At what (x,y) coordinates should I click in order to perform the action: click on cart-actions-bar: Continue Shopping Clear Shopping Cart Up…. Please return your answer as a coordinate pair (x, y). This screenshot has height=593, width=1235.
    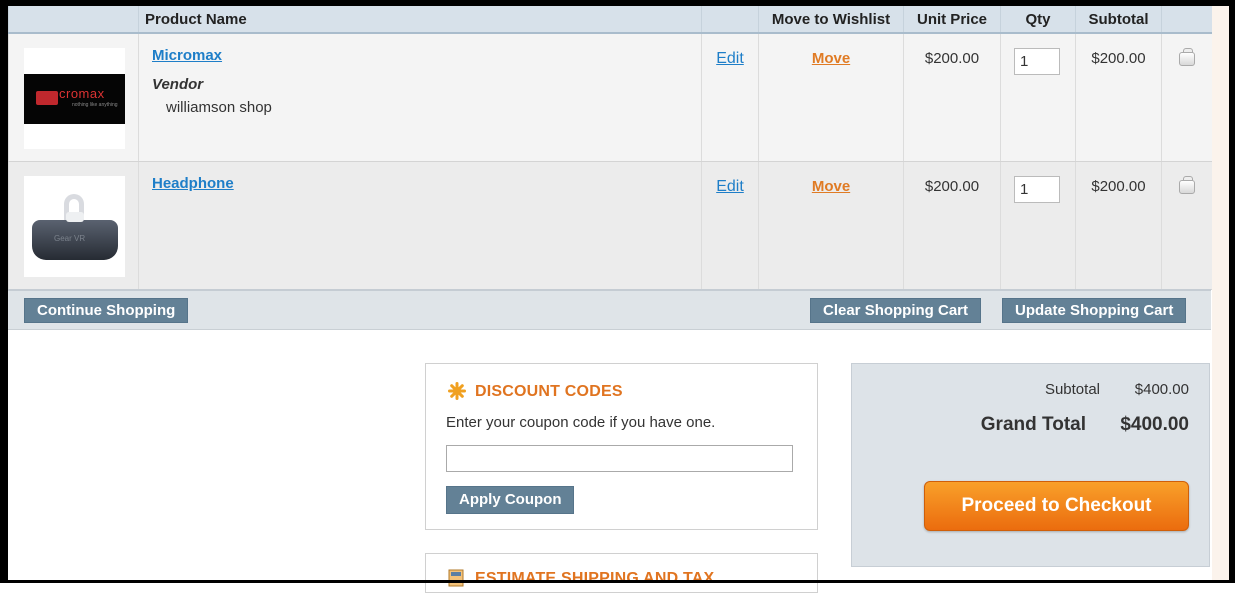
    Looking at the image, I should click on (609, 309).